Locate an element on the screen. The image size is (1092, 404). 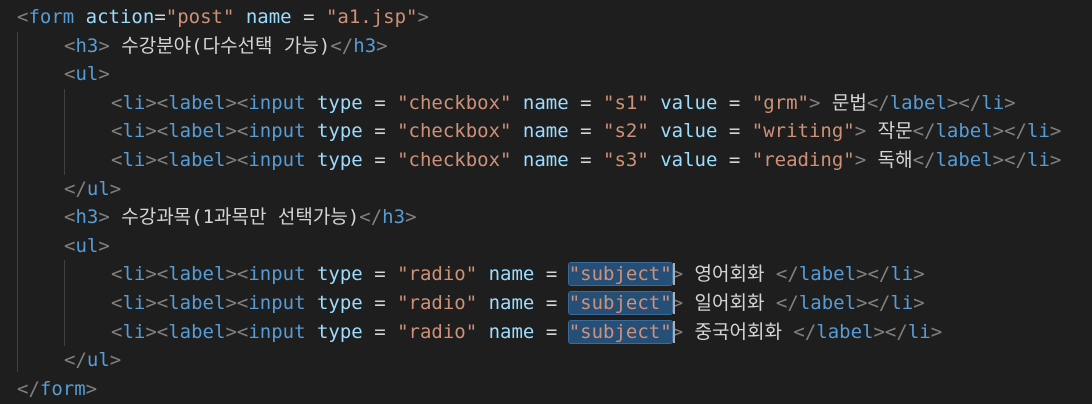
code-line: </form> is located at coordinates (57, 389).